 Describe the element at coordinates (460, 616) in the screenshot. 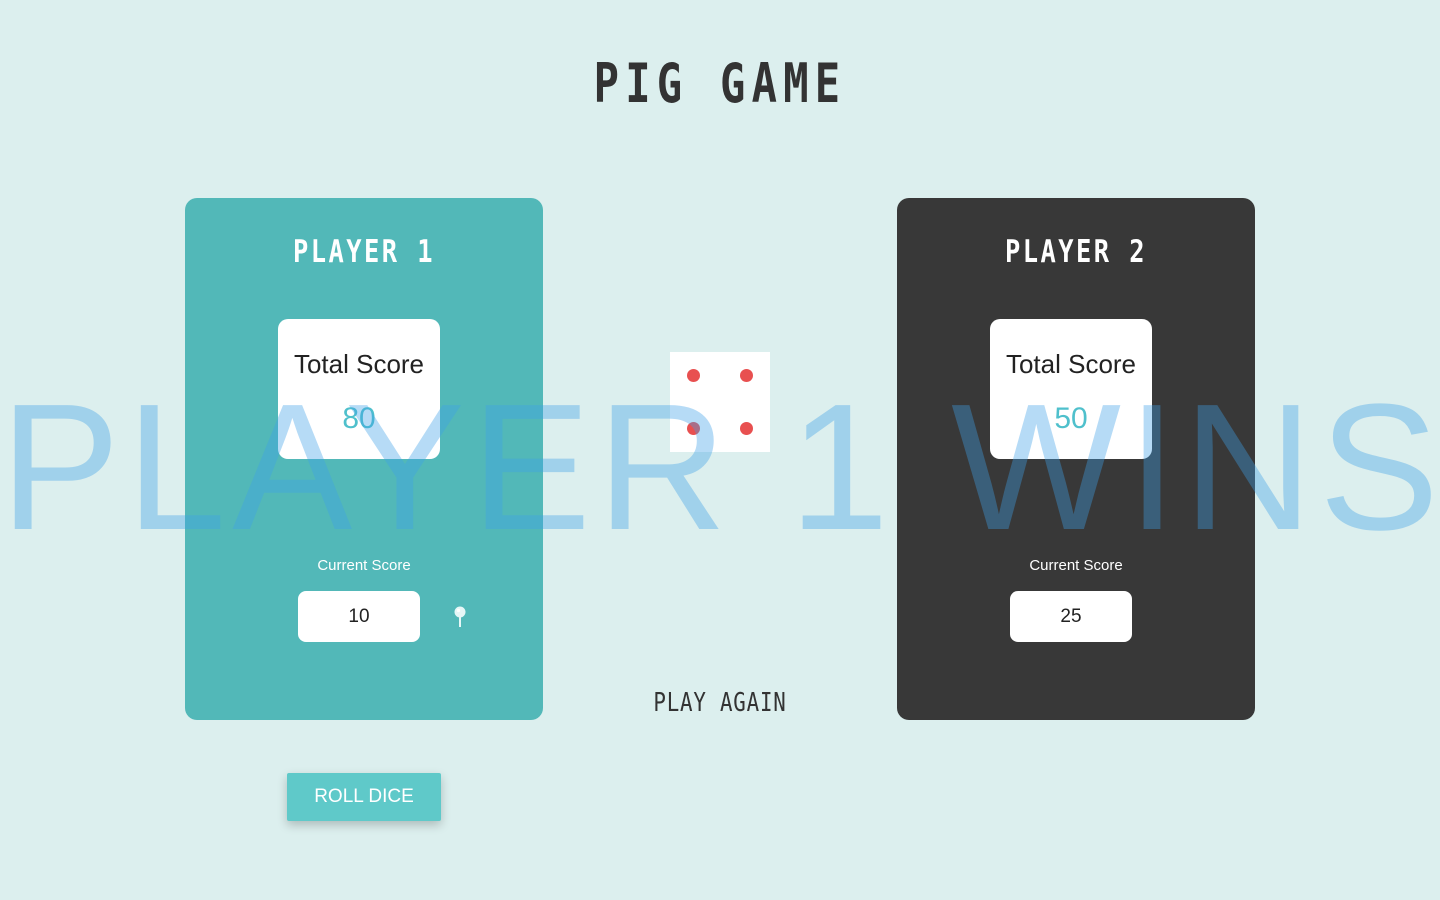

I see `pushpin-icon` at that location.